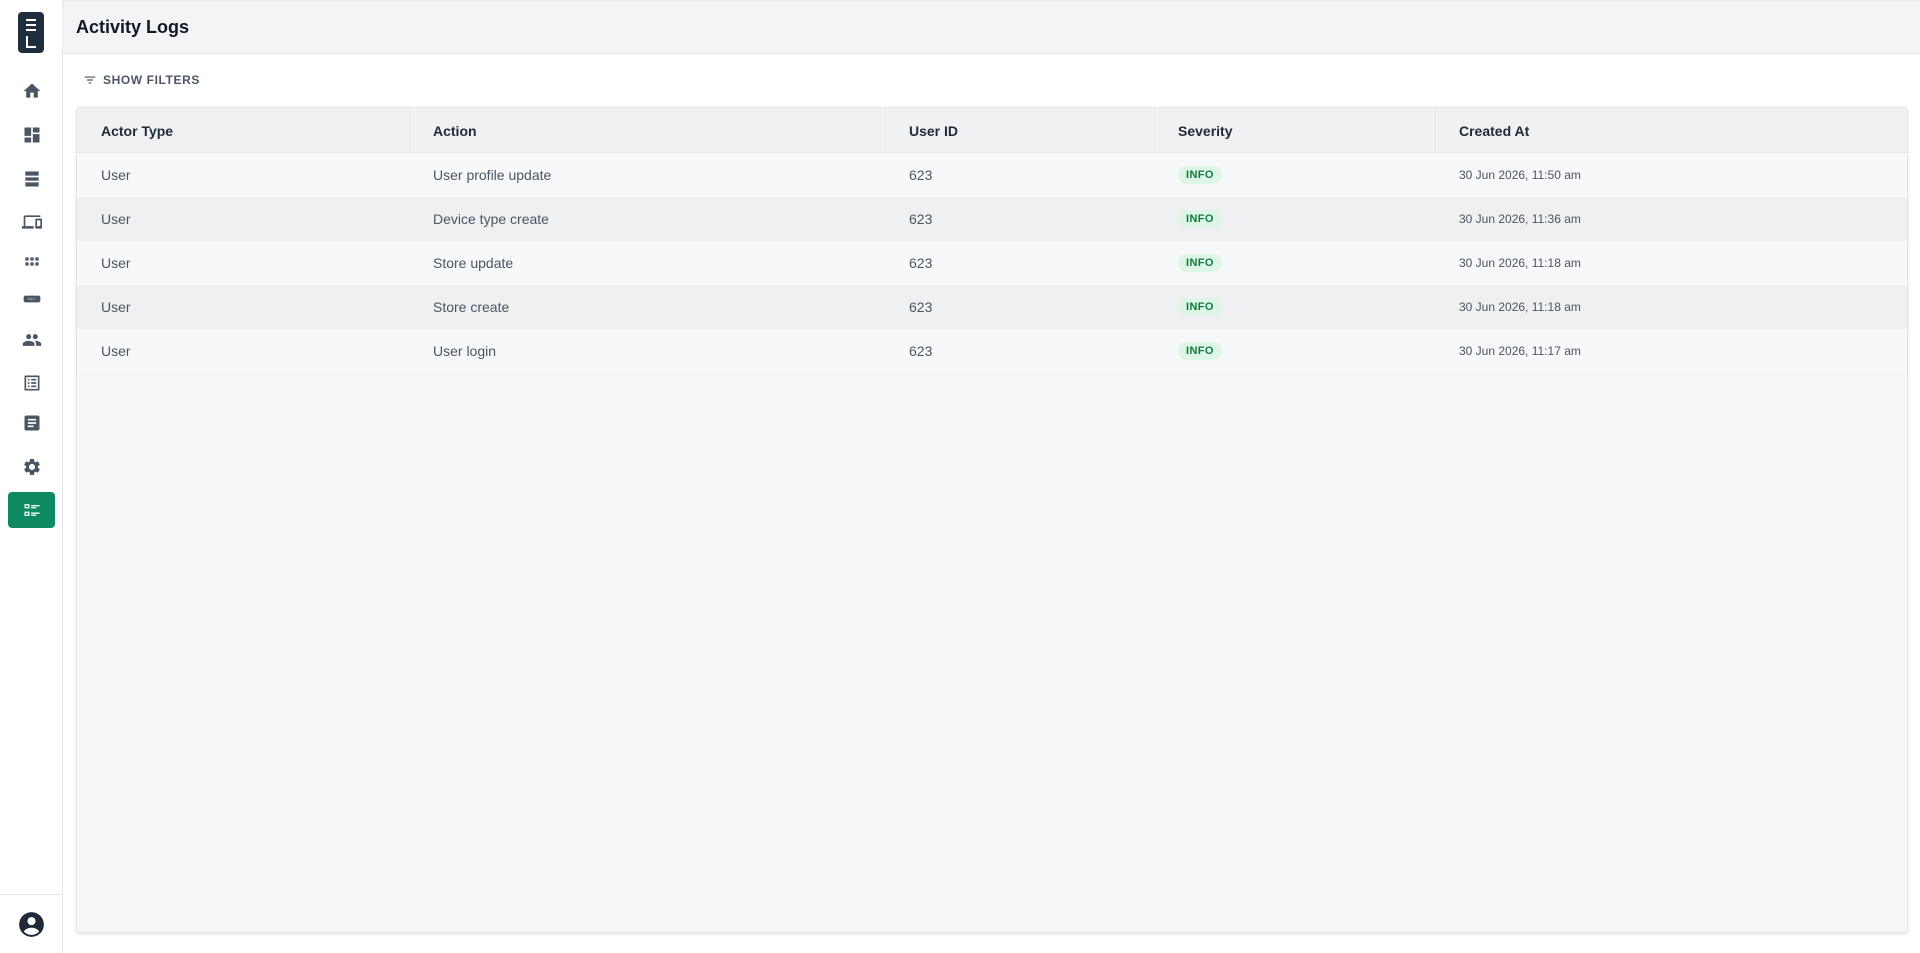 Image resolution: width=1920 pixels, height=953 pixels. I want to click on cell-created-at: 30 Jun 2026, 11:36 am, so click(1520, 219).